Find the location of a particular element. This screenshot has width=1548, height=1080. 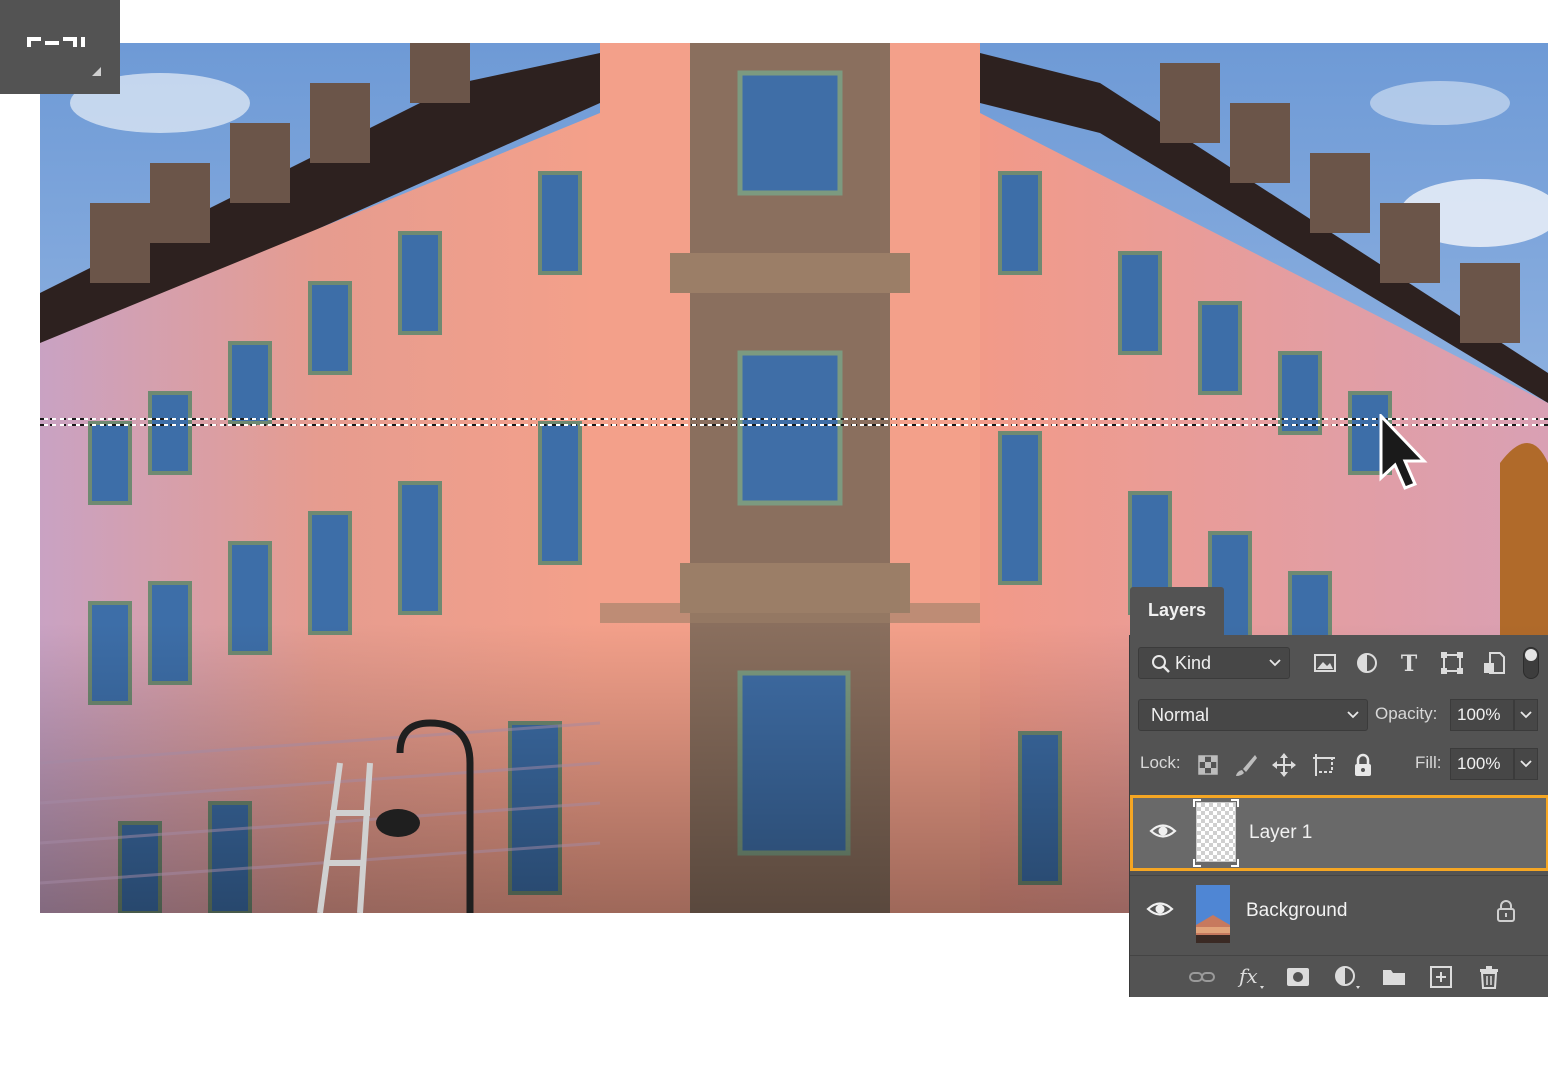

adjustment-layer-icon is located at coordinates (1346, 977).